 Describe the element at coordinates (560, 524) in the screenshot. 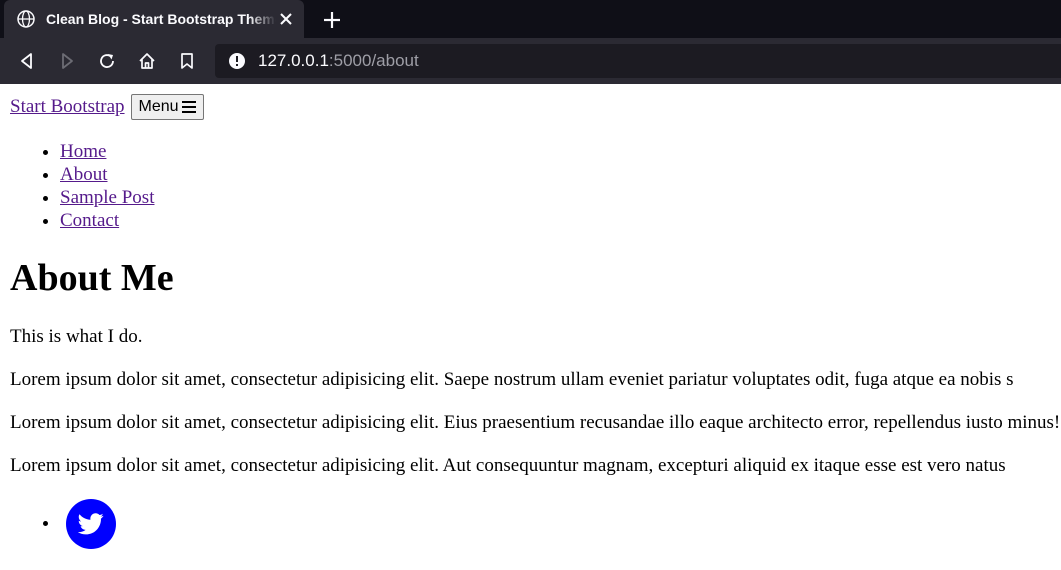

I see `social-item-twitter` at that location.